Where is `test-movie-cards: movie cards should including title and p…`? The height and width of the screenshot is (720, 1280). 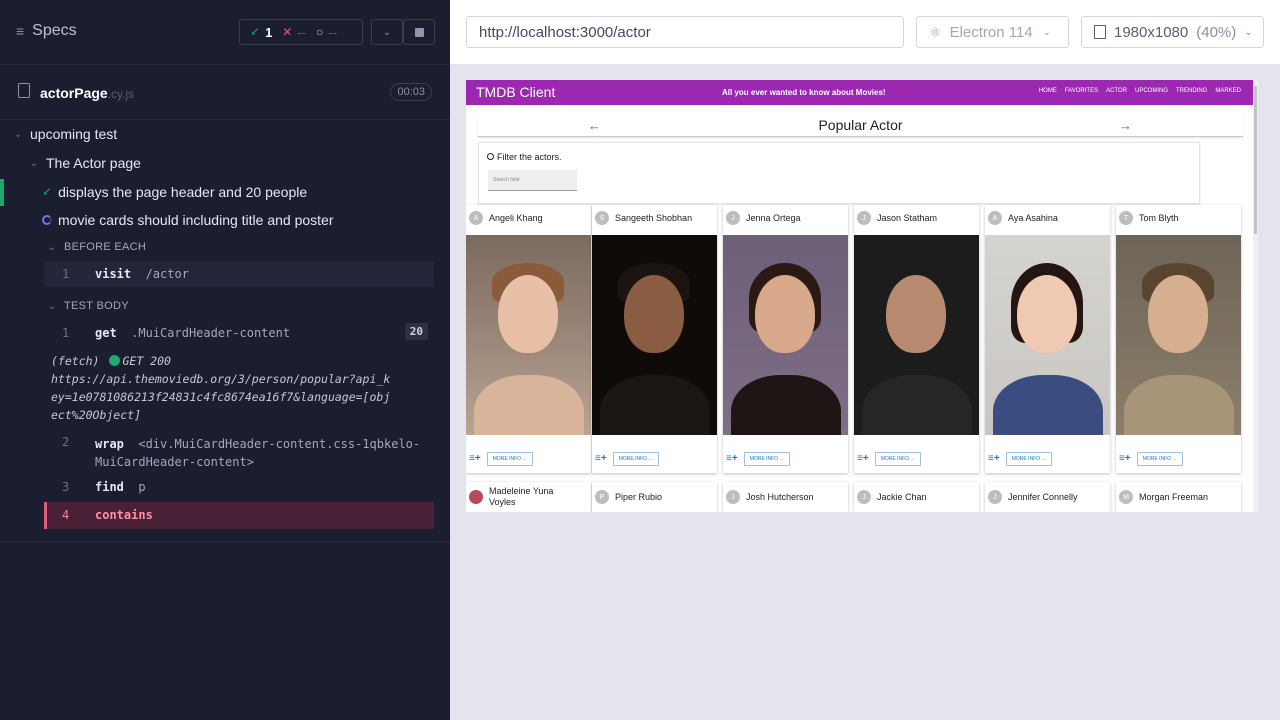 test-movie-cards: movie cards should including title and p… is located at coordinates (188, 220).